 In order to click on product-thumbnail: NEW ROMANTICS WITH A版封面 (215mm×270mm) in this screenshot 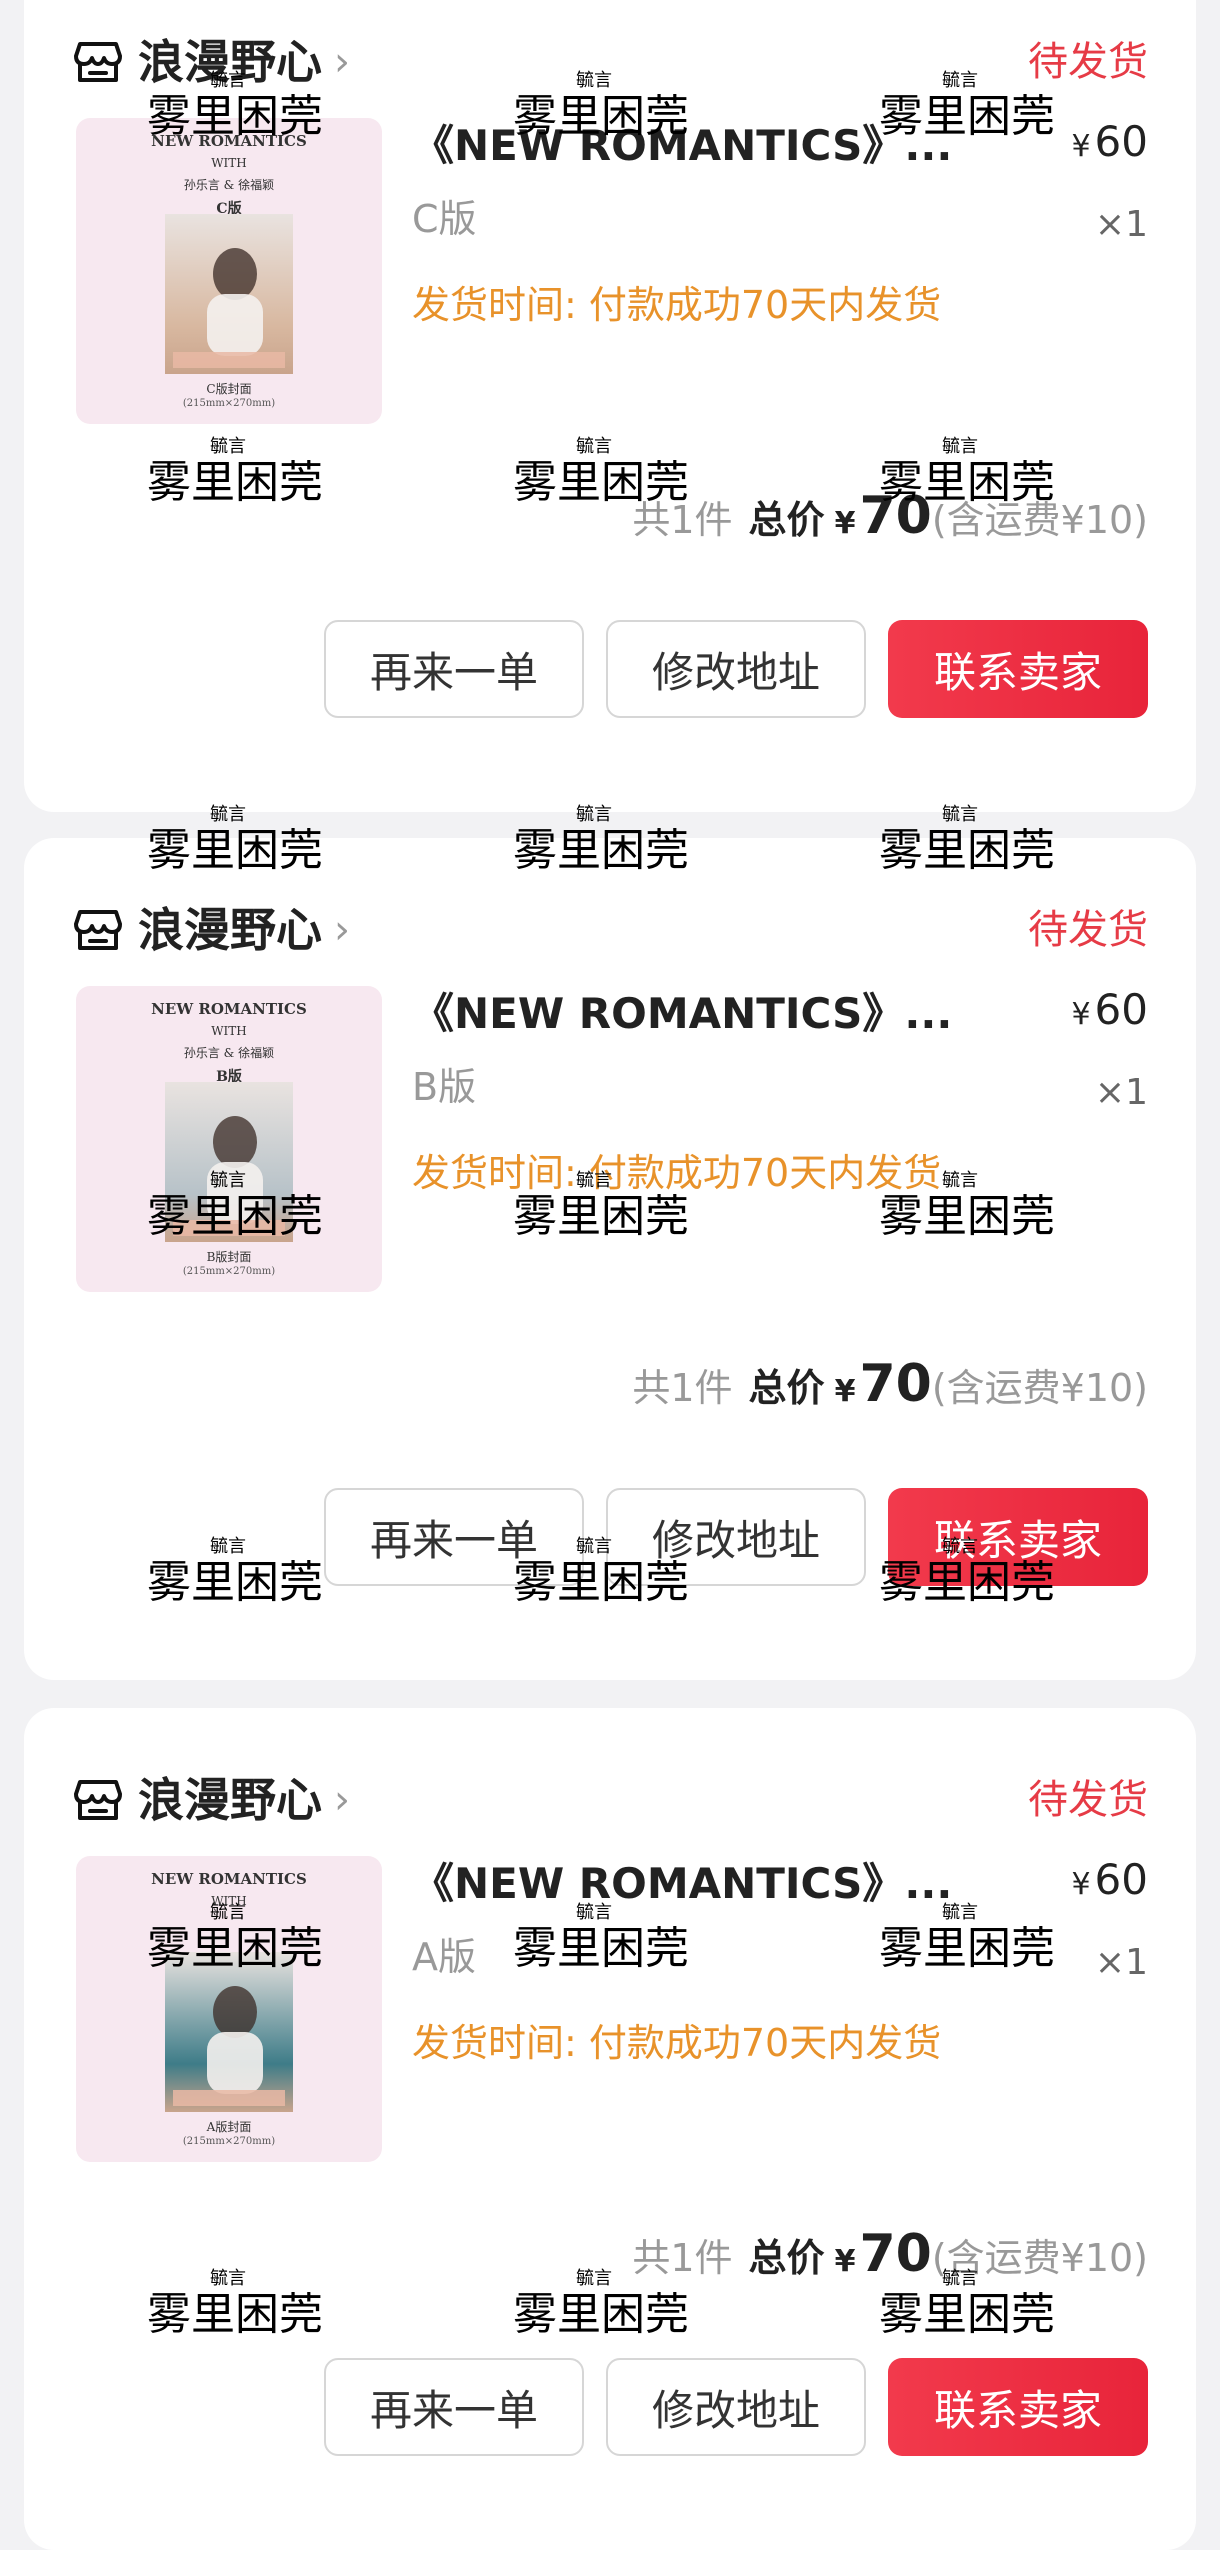, I will do `click(229, 2009)`.